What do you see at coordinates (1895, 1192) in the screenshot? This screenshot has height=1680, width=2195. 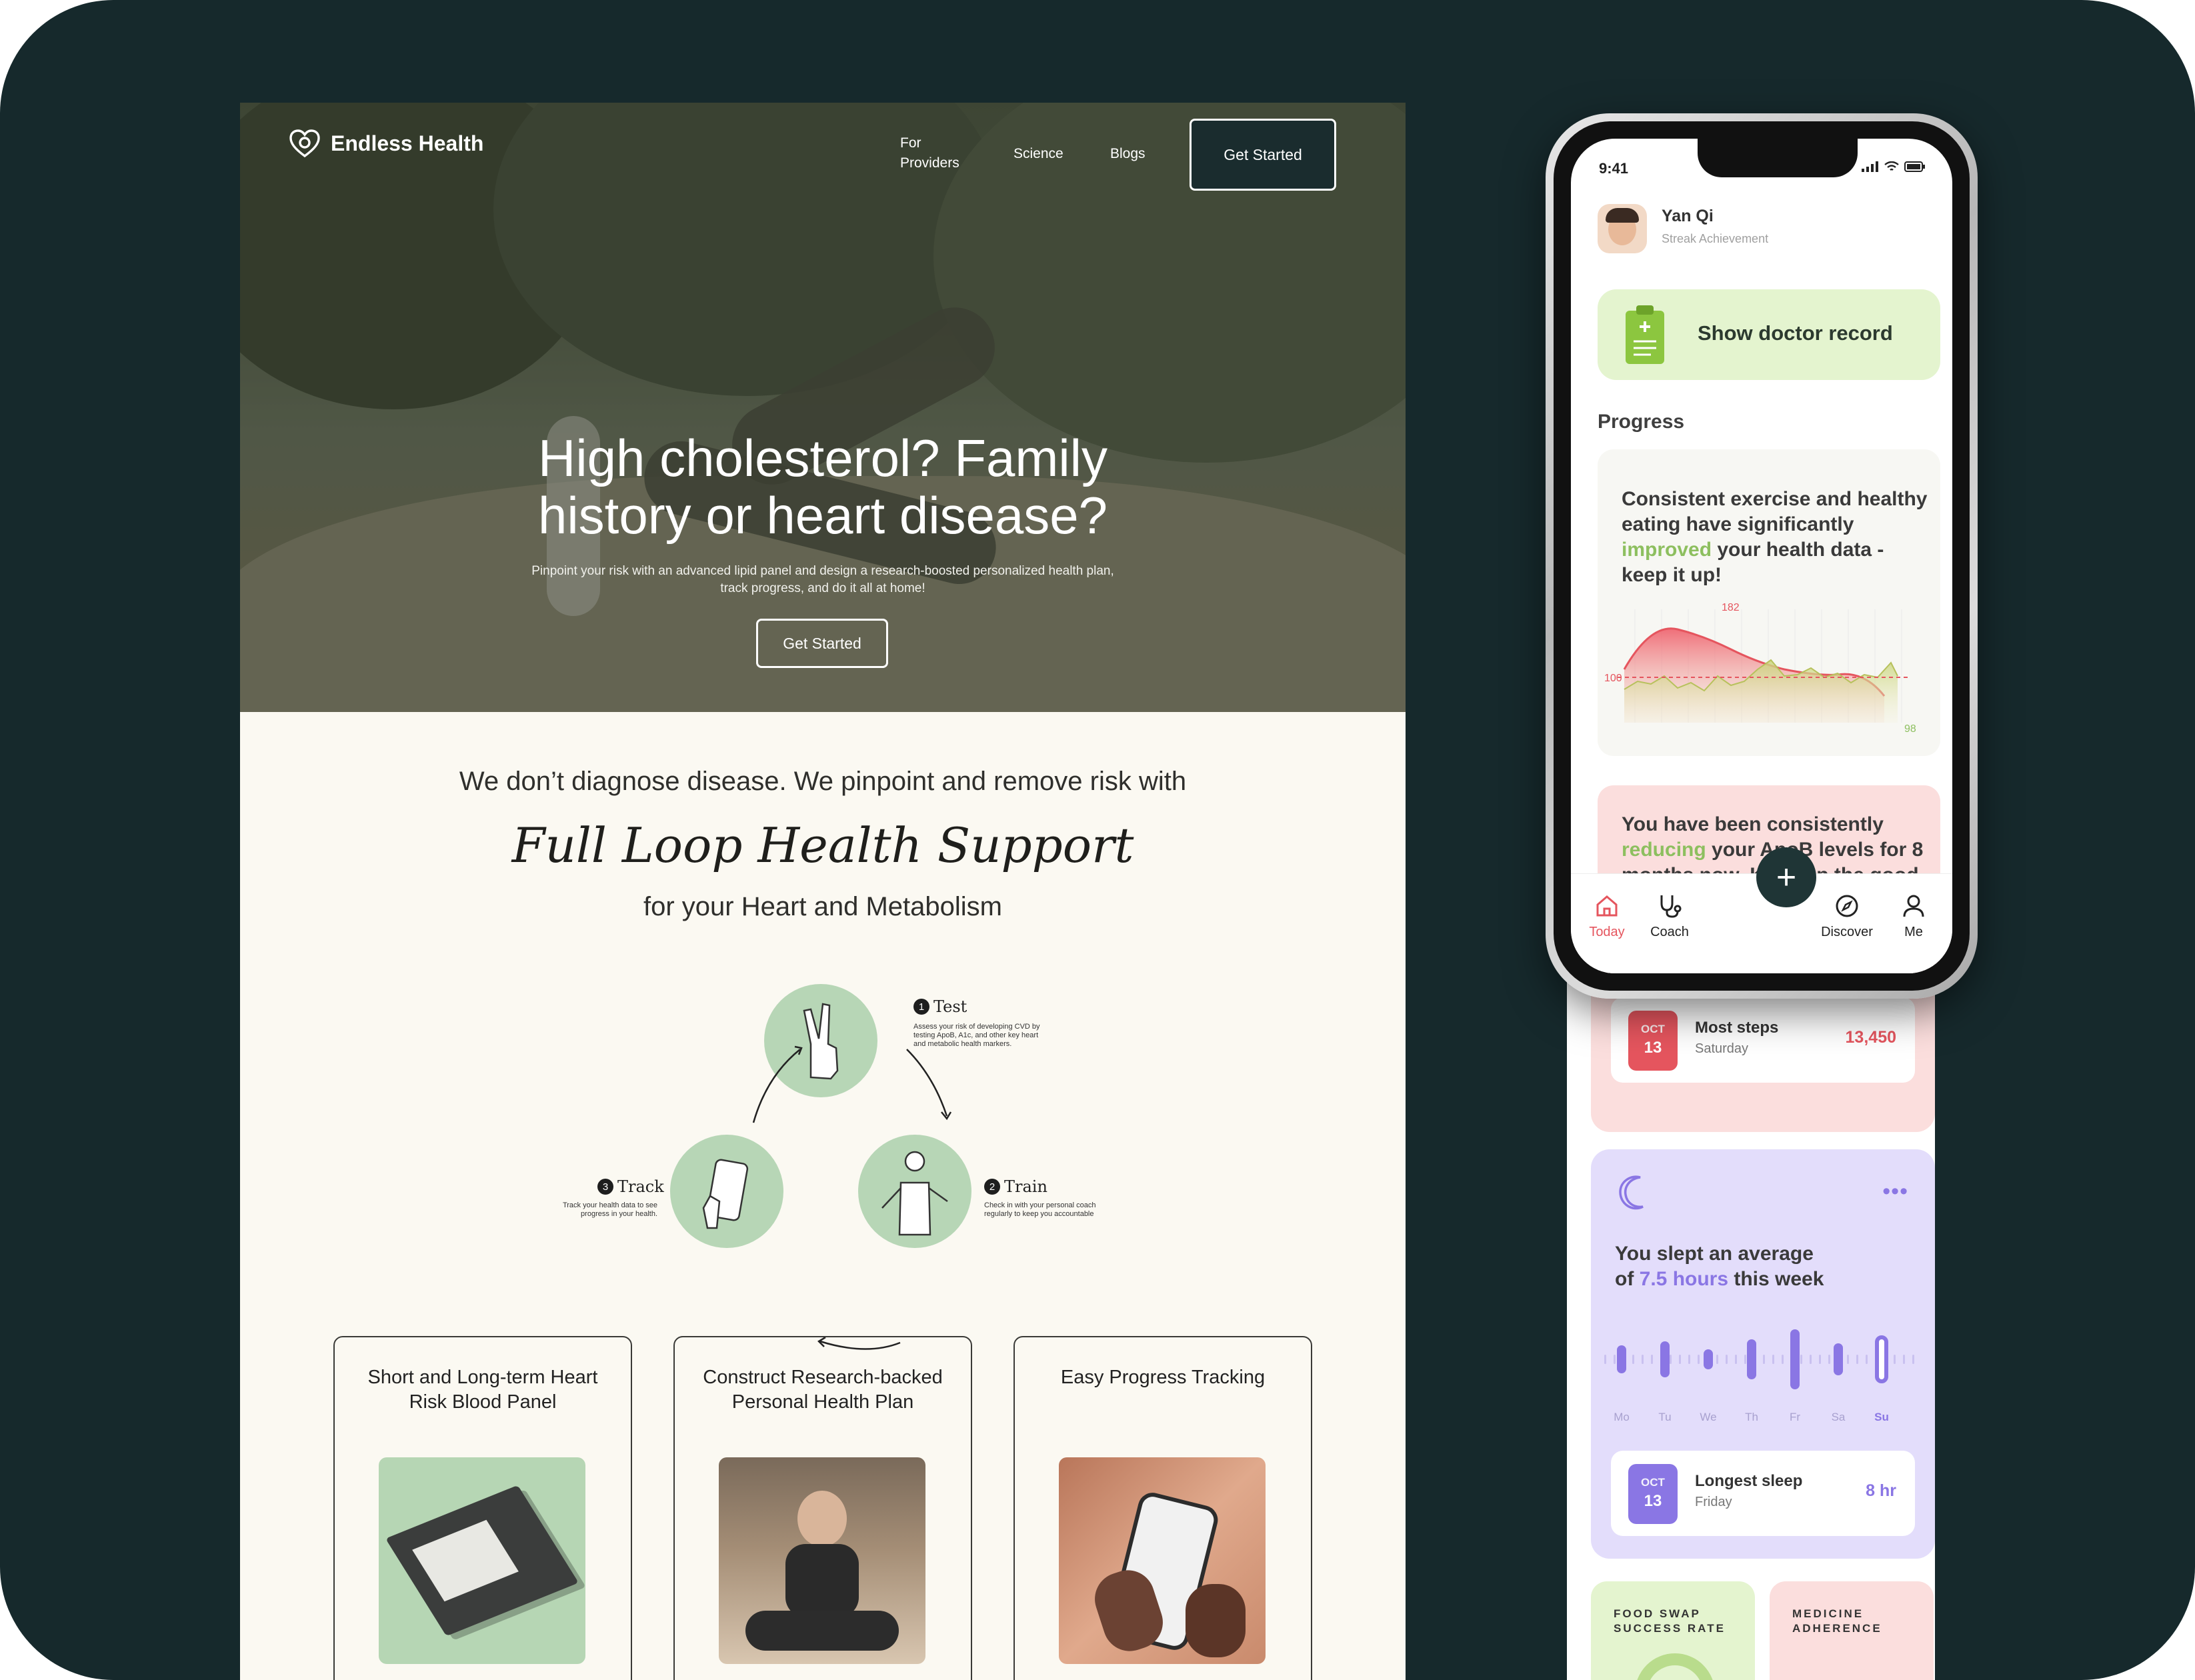 I see `more-options-icon: •••` at bounding box center [1895, 1192].